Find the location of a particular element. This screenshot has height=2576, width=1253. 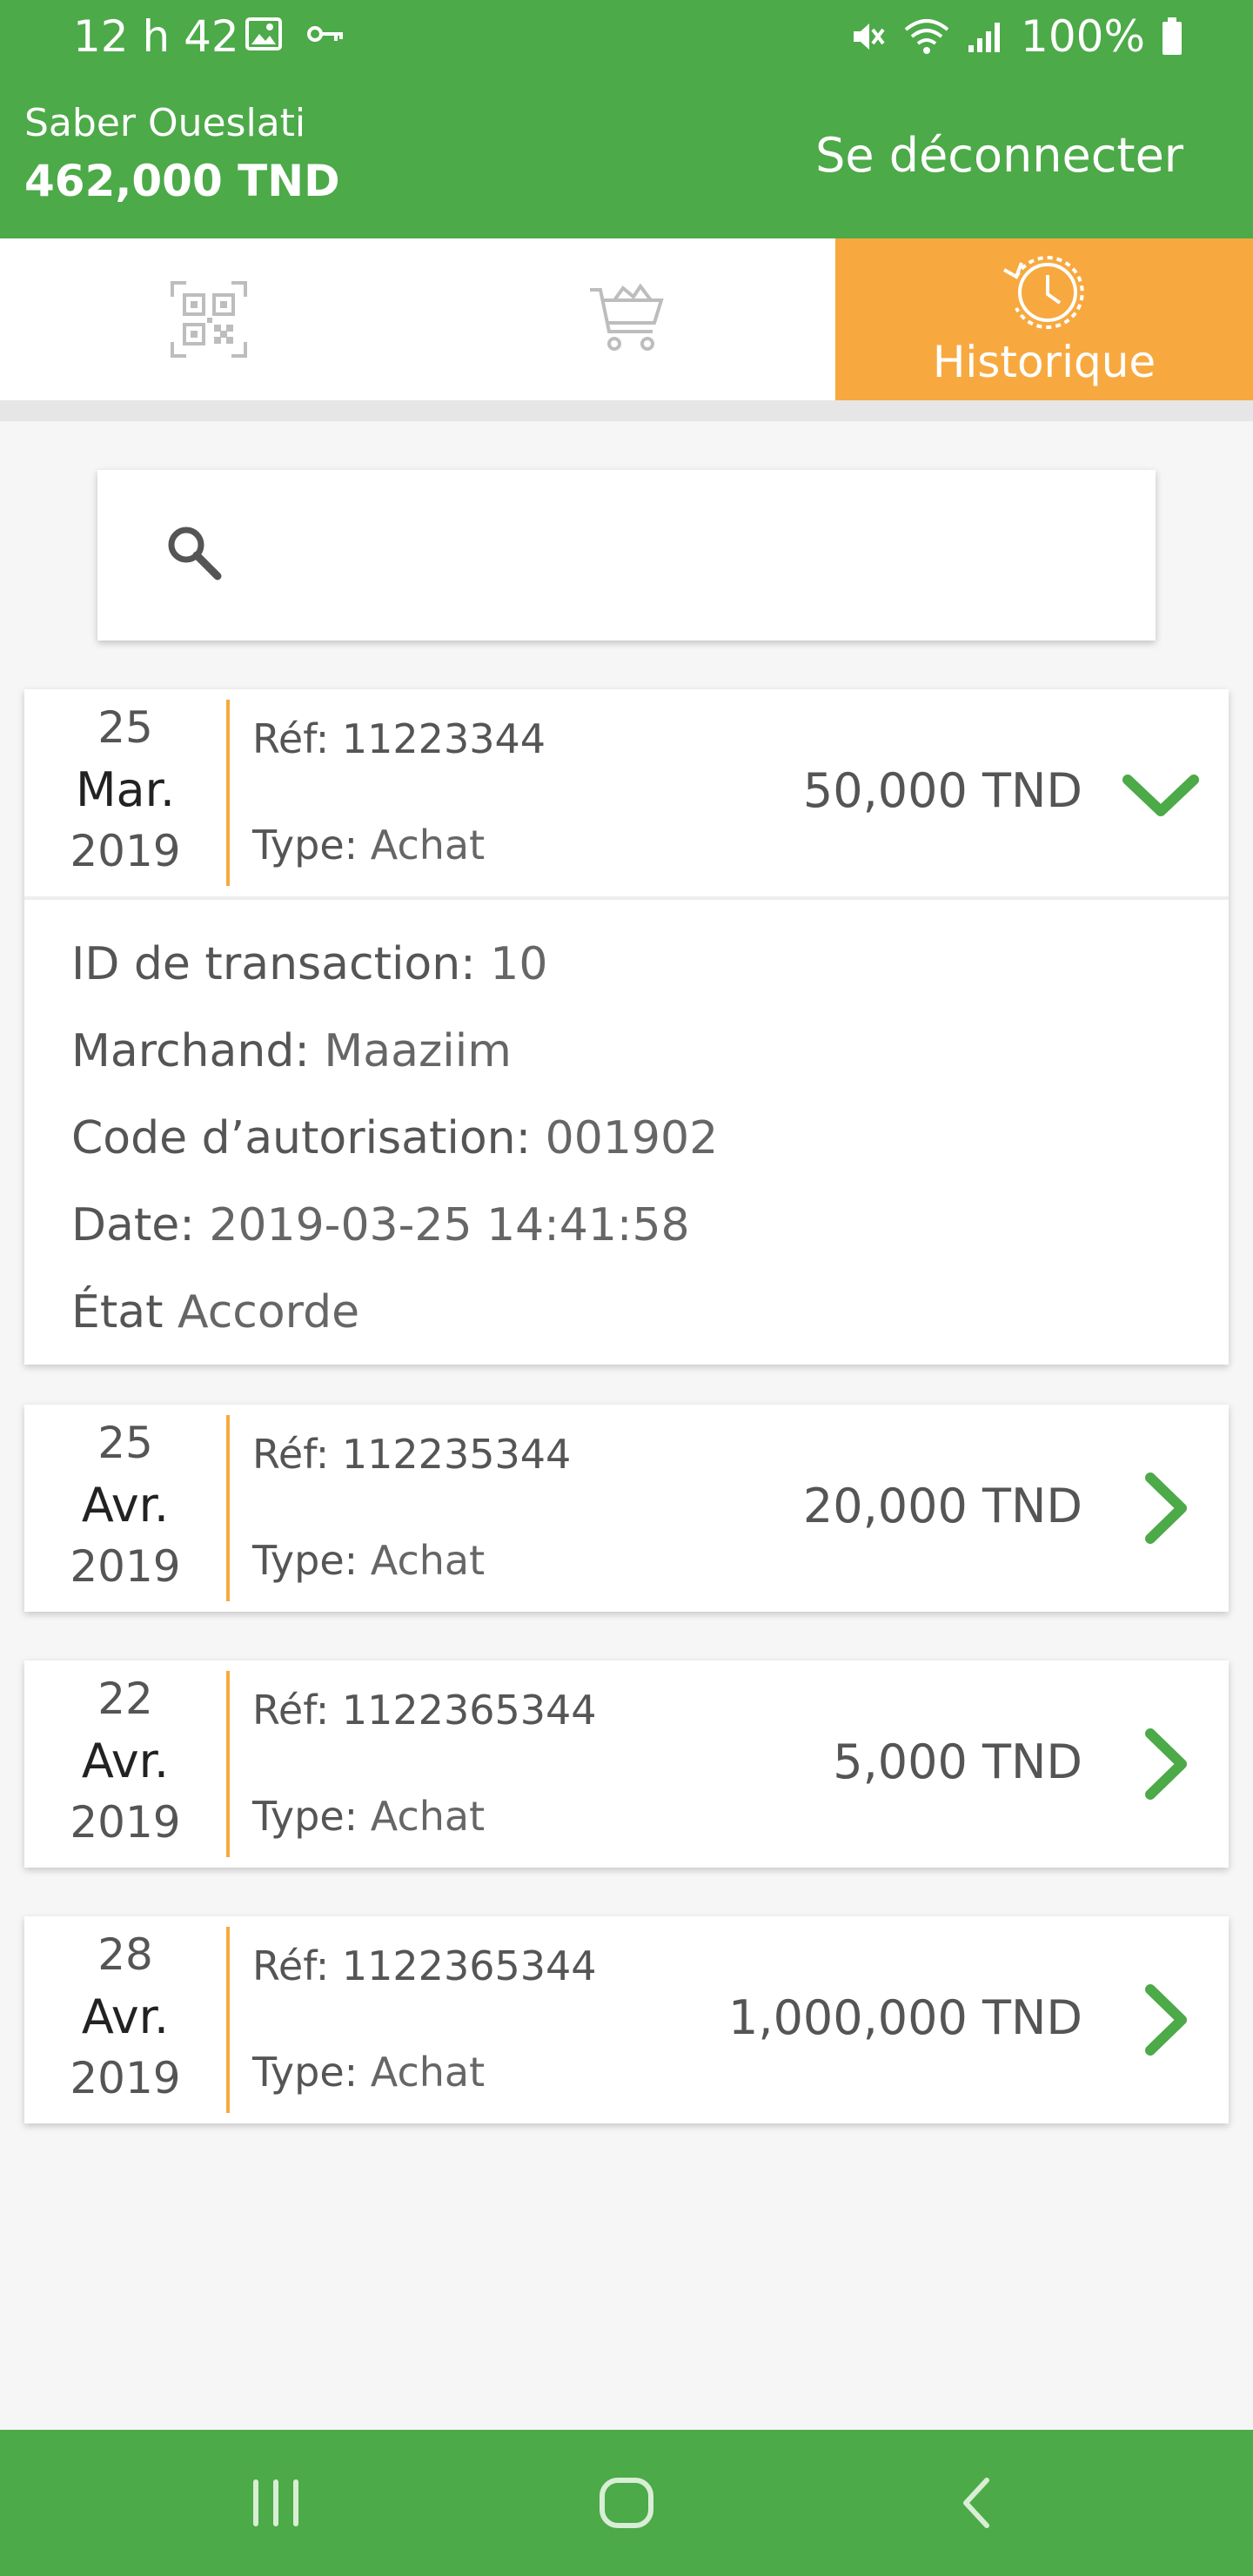

detail-label: ID de transaction: is located at coordinates (273, 964).